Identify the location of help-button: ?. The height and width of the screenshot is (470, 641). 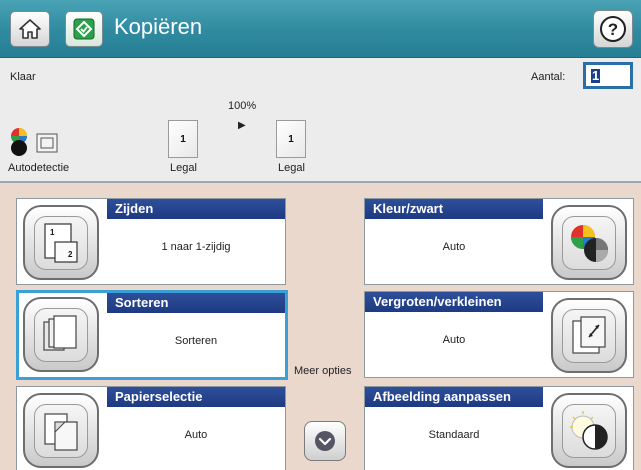
(613, 29).